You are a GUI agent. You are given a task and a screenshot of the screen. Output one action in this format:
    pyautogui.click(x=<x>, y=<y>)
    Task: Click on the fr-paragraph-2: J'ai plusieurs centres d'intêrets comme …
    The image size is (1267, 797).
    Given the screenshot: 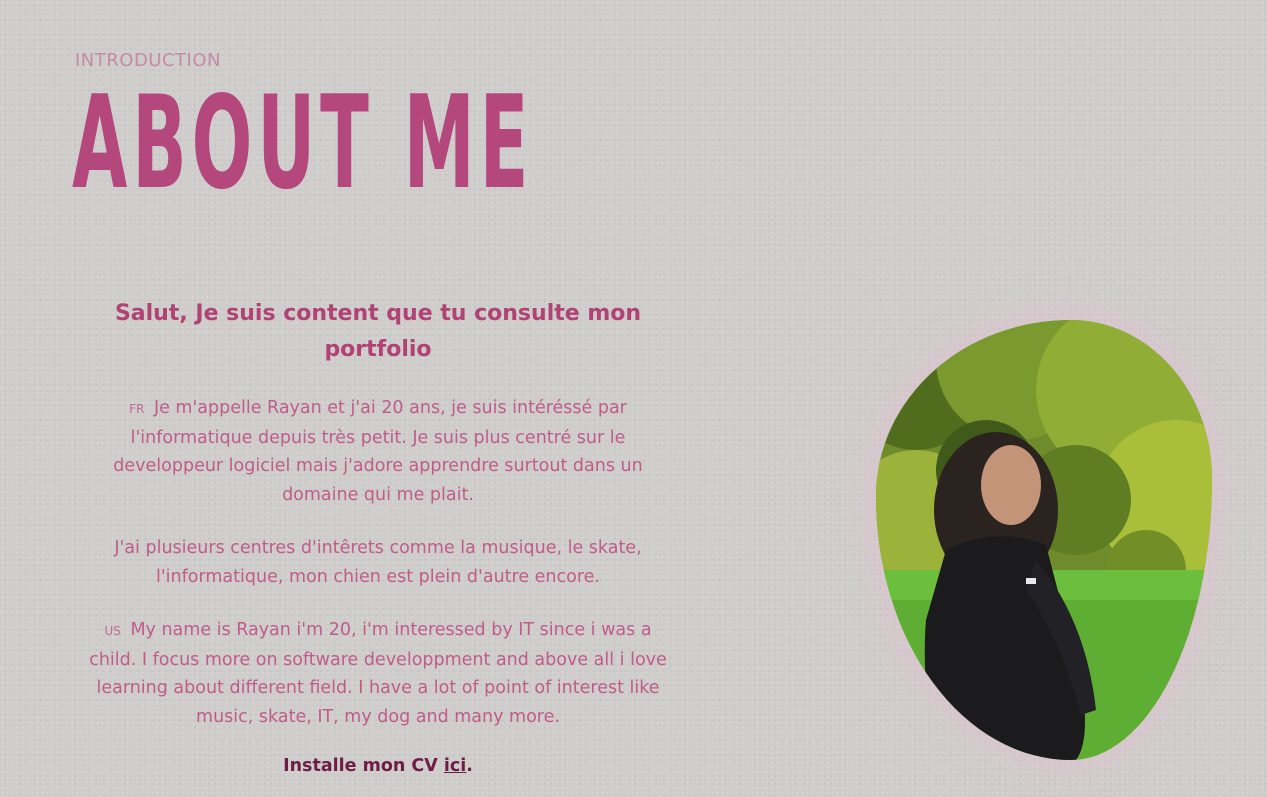 What is the action you would take?
    pyautogui.click(x=378, y=562)
    